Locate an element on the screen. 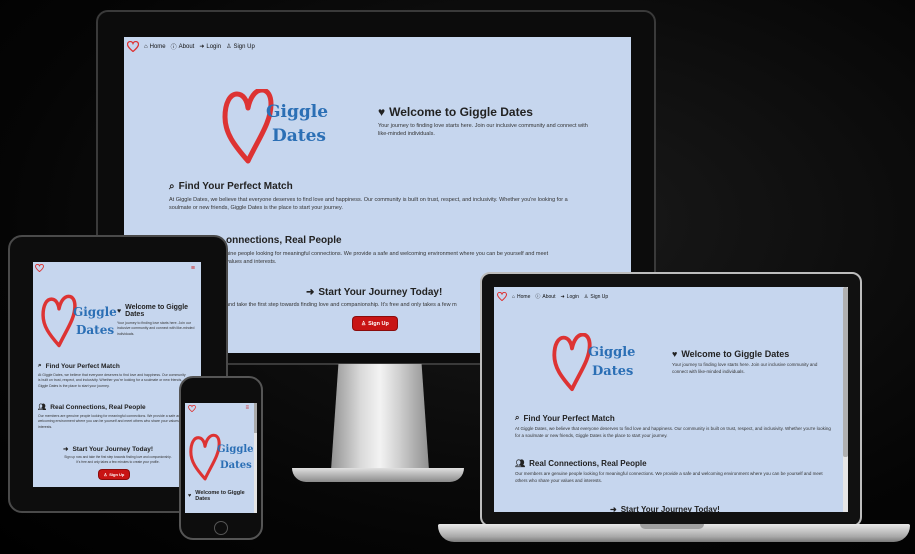 The width and height of the screenshot is (915, 554). real-text-2: values and interests. is located at coordinates (251, 262).